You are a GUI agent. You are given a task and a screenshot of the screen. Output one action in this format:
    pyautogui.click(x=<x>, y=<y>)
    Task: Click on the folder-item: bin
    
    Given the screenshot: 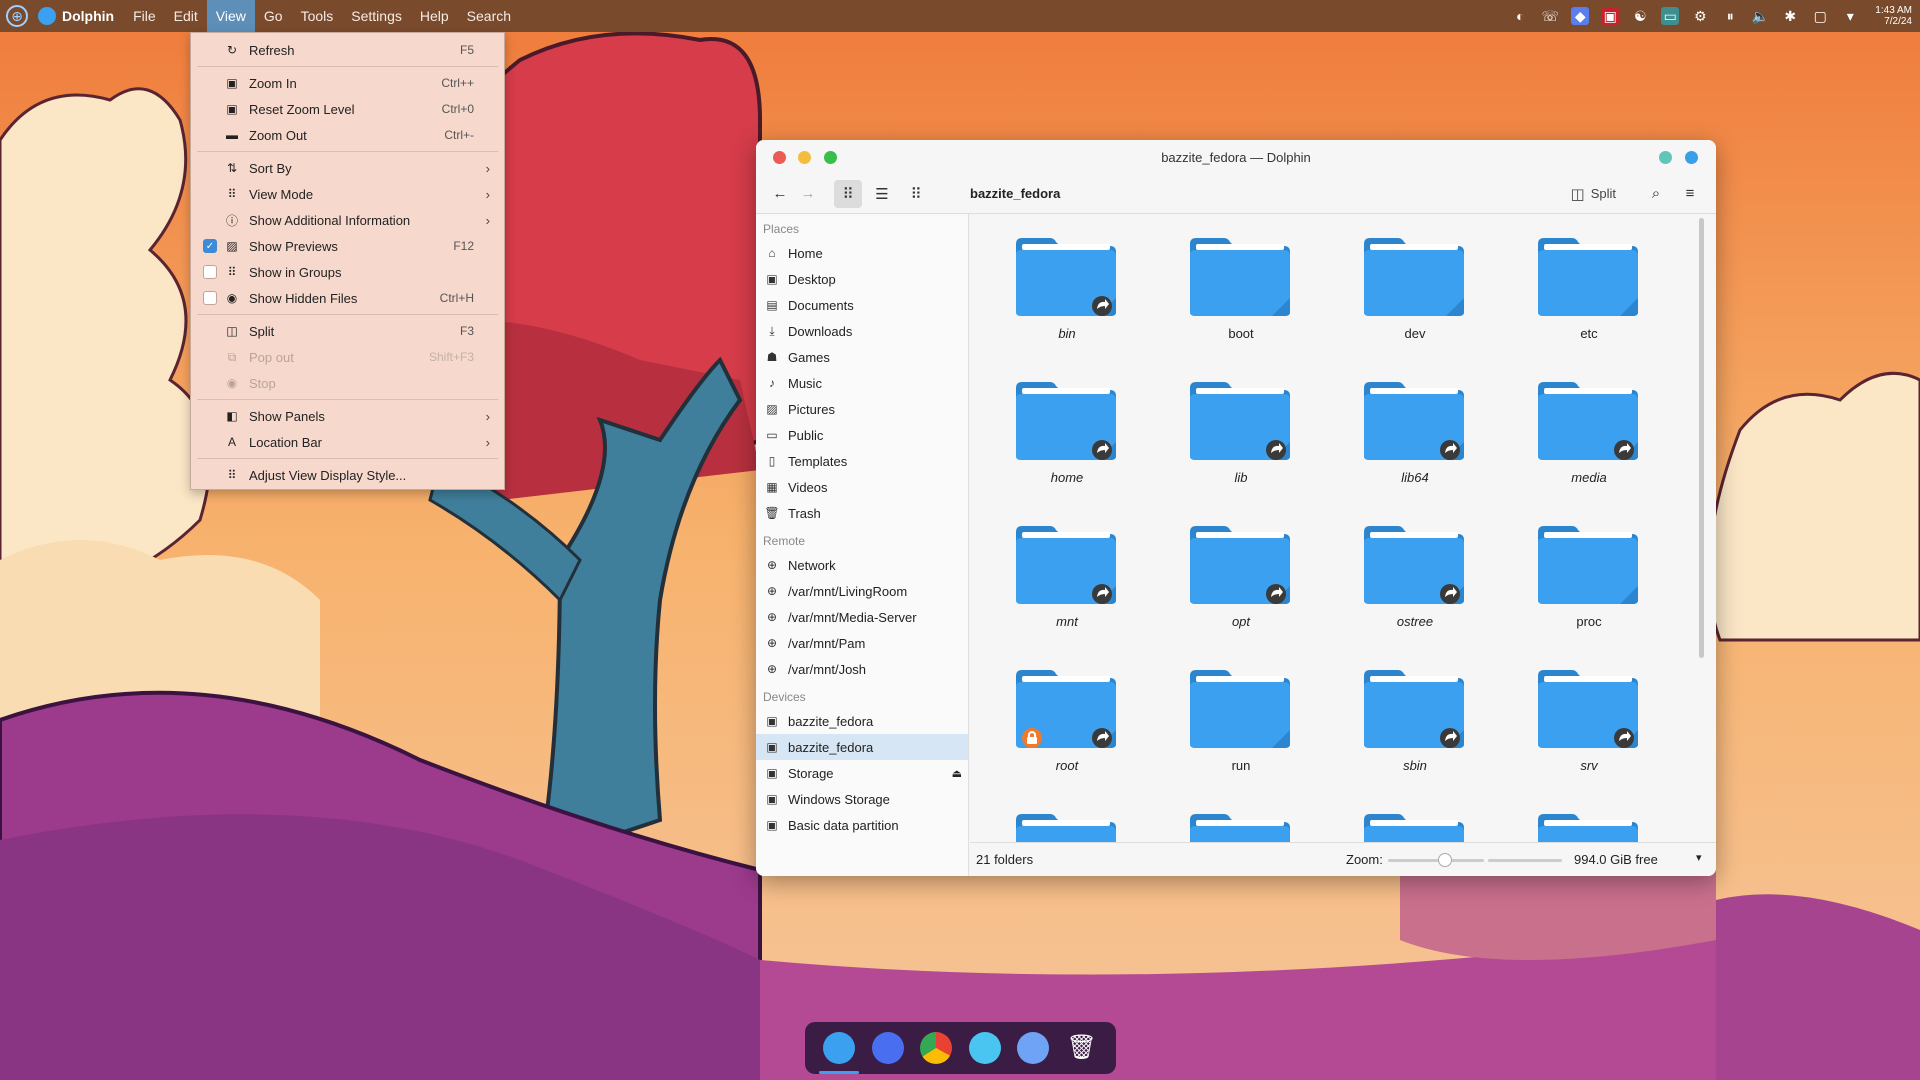 What is the action you would take?
    pyautogui.click(x=1050, y=286)
    